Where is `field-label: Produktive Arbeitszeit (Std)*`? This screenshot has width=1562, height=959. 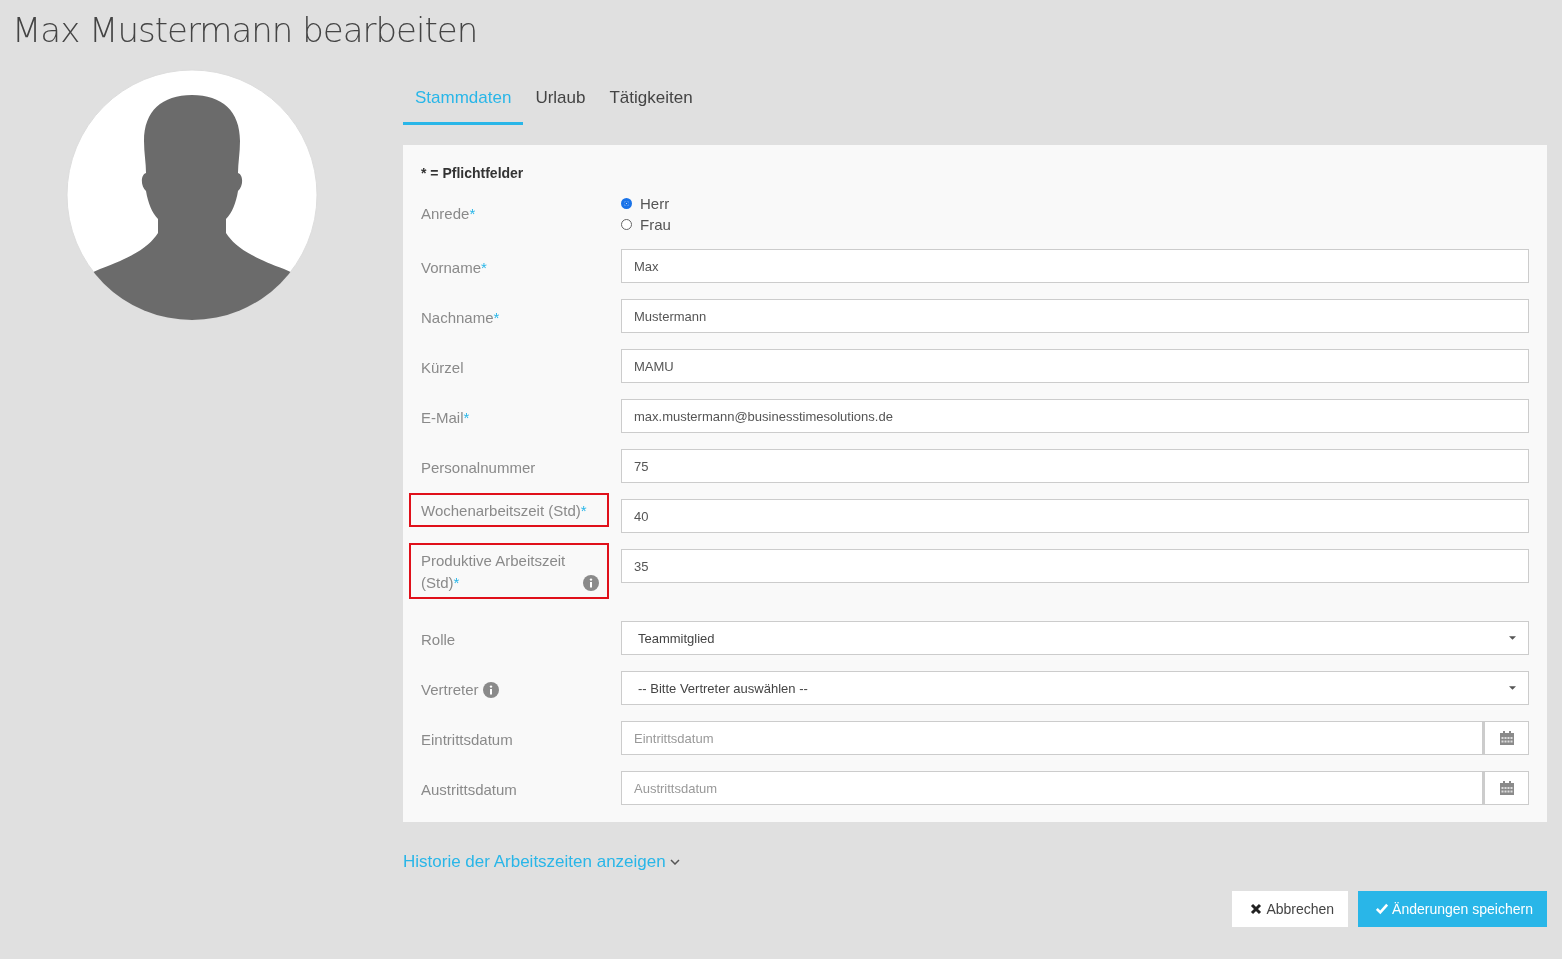
field-label: Produktive Arbeitszeit (Std)* is located at coordinates (494, 572).